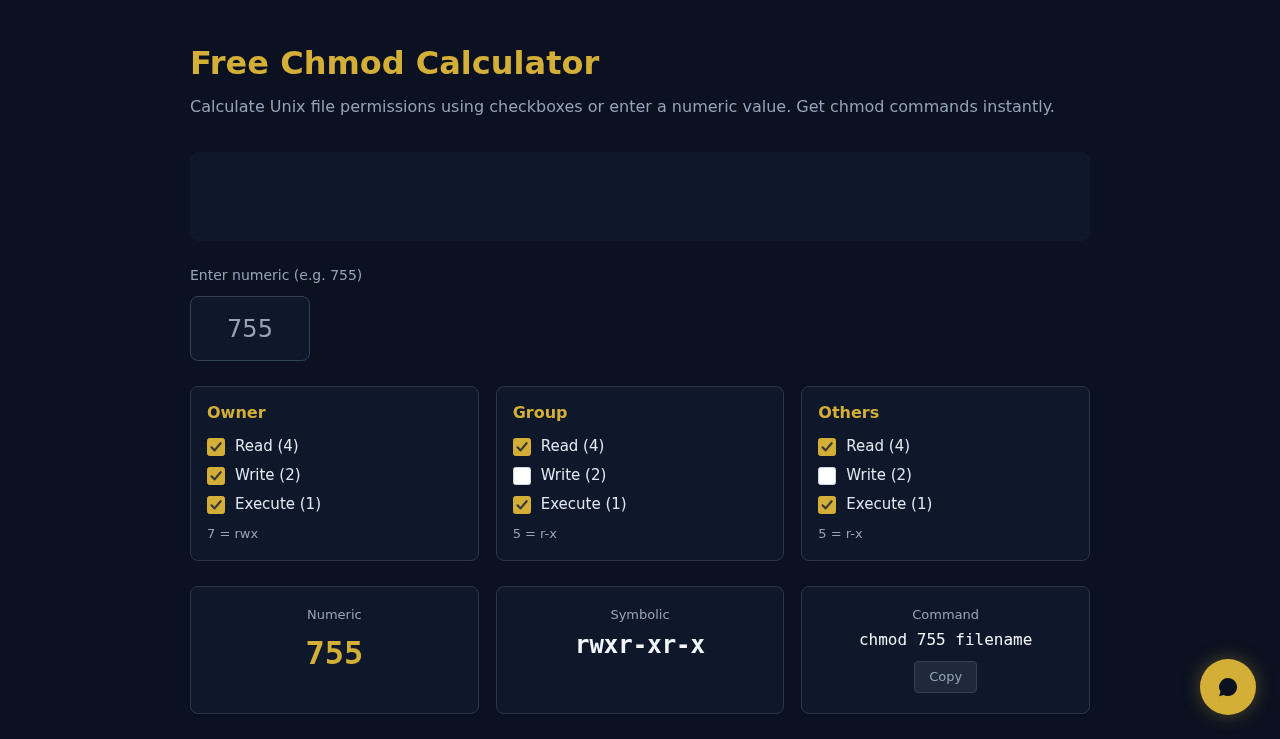  Describe the element at coordinates (250, 328) in the screenshot. I see `numeric-input: 755` at that location.